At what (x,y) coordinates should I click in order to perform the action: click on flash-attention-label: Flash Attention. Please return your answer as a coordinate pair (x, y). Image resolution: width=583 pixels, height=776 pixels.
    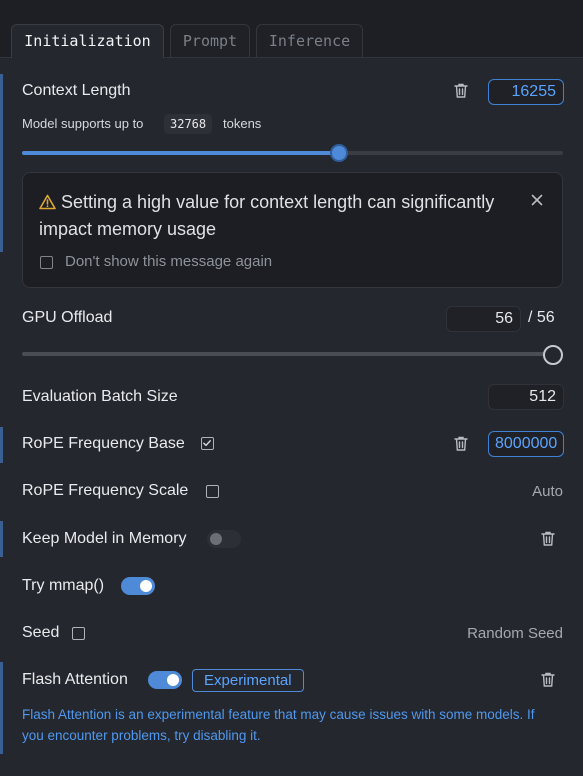
    Looking at the image, I should click on (75, 679).